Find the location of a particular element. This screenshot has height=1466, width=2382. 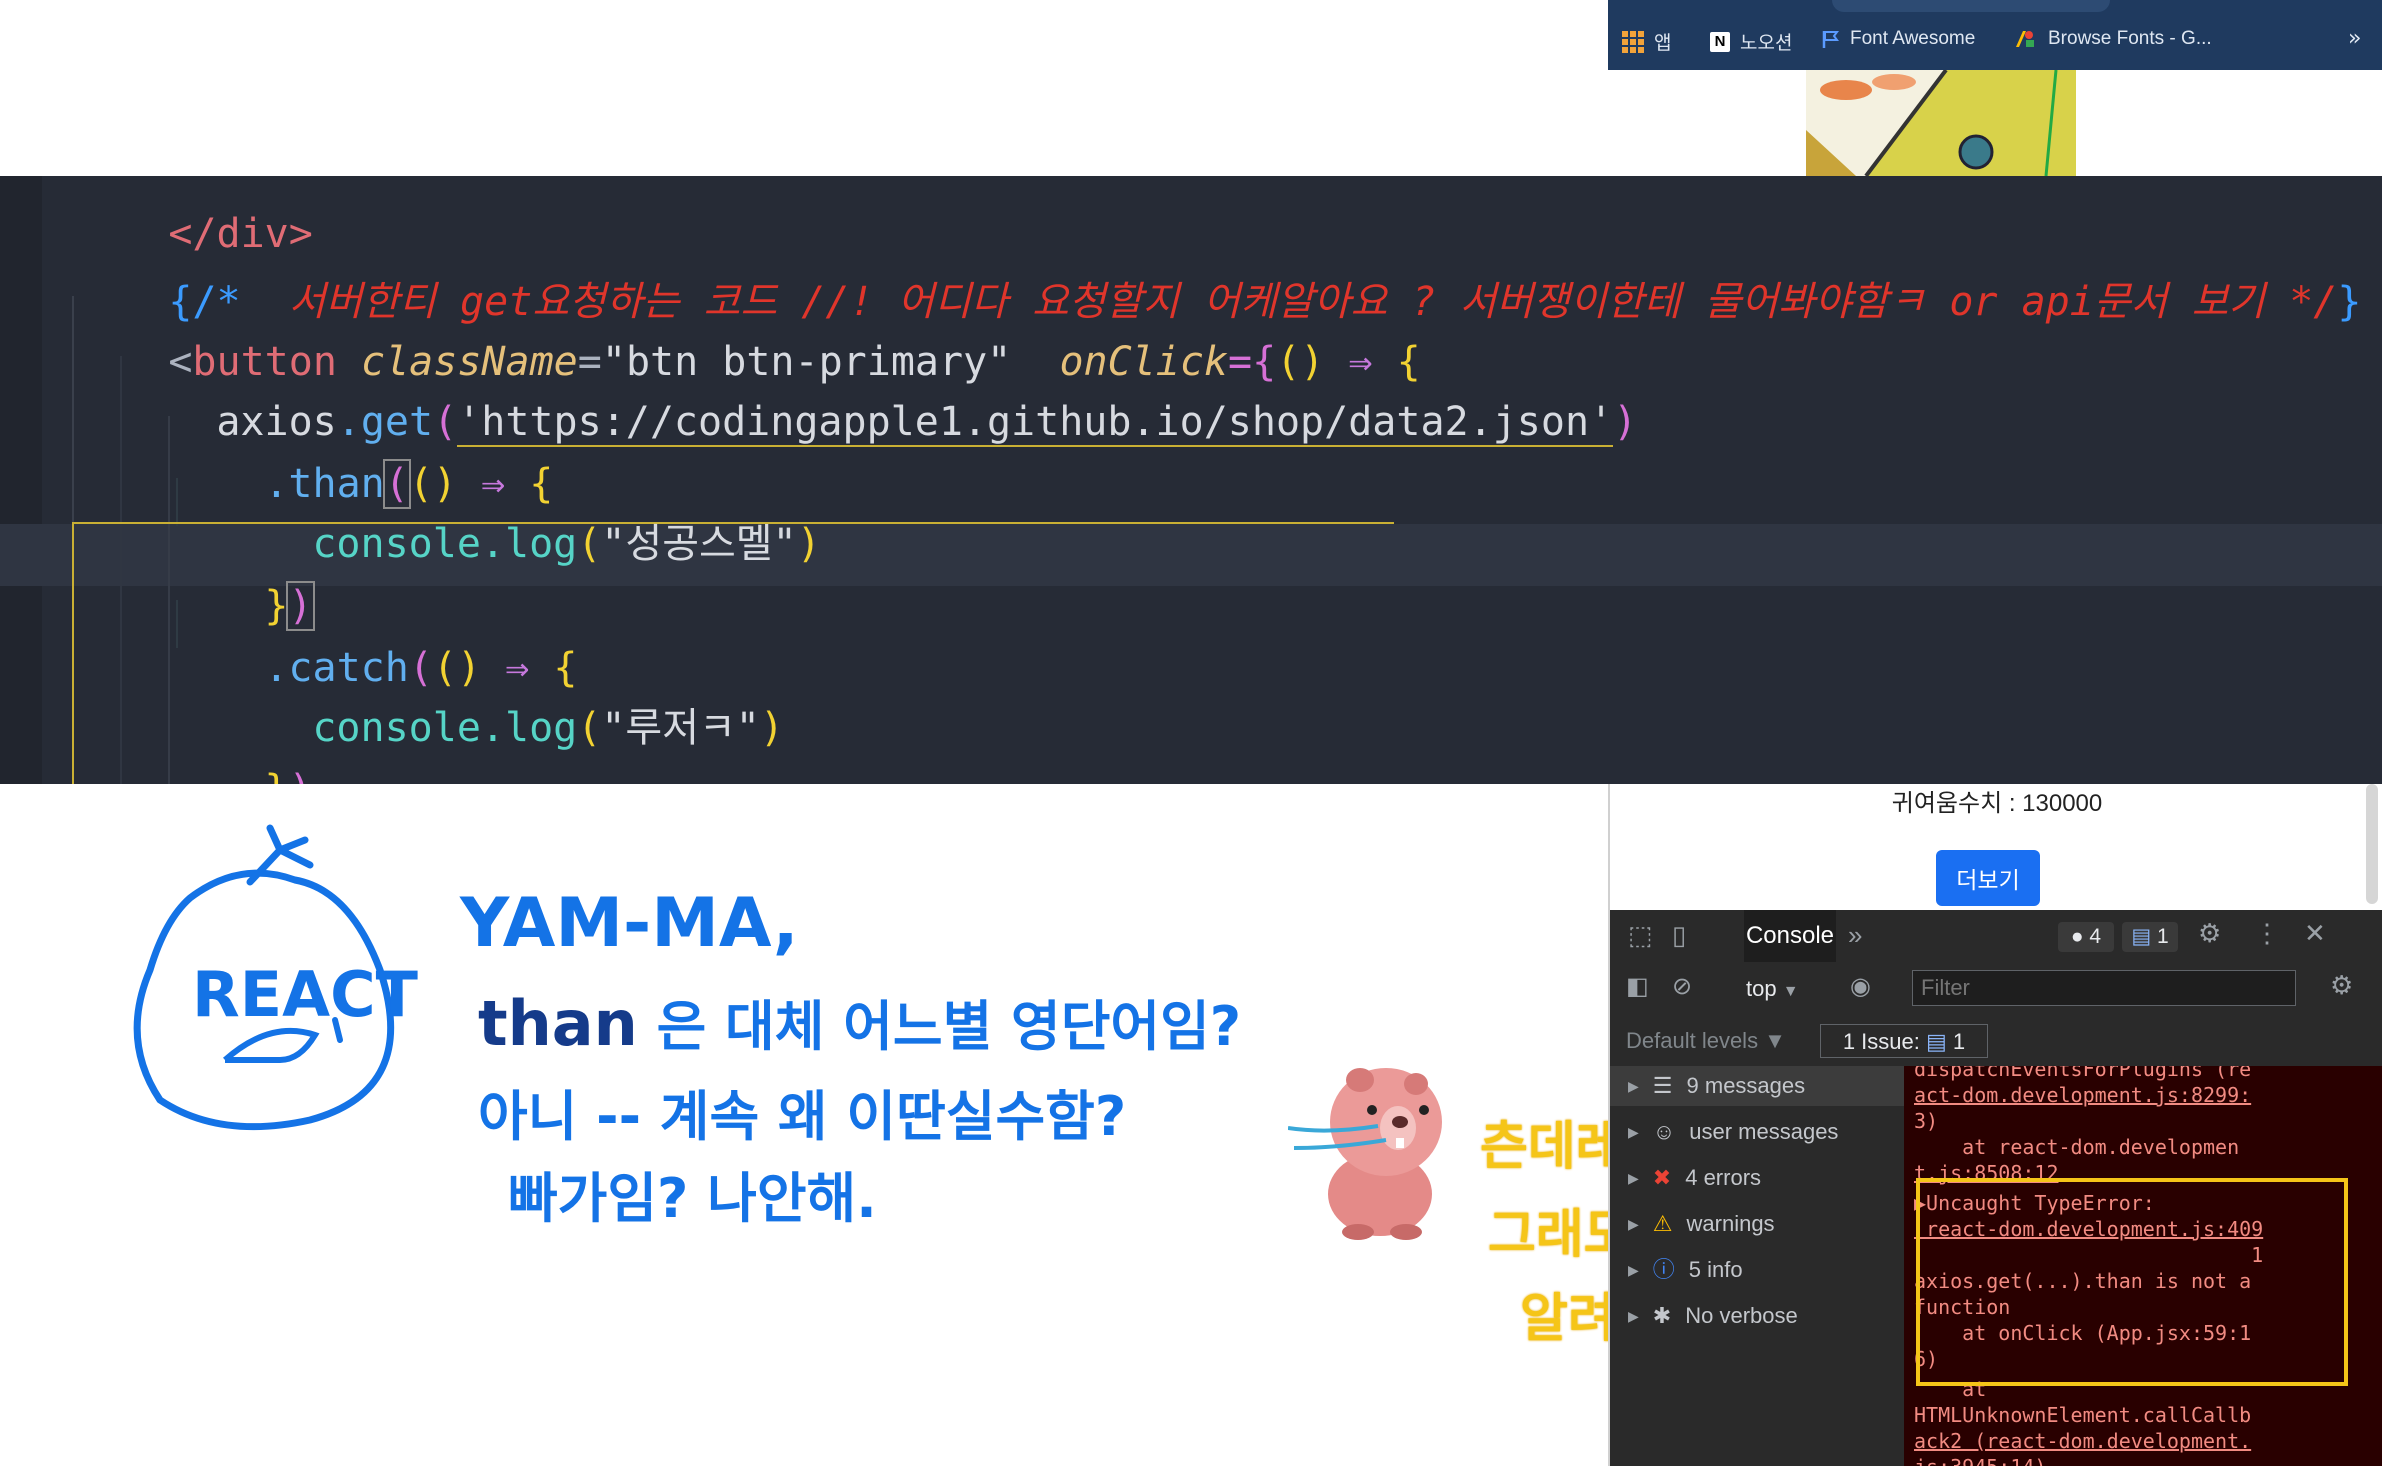

code-line-close1: }) is located at coordinates (289, 606).